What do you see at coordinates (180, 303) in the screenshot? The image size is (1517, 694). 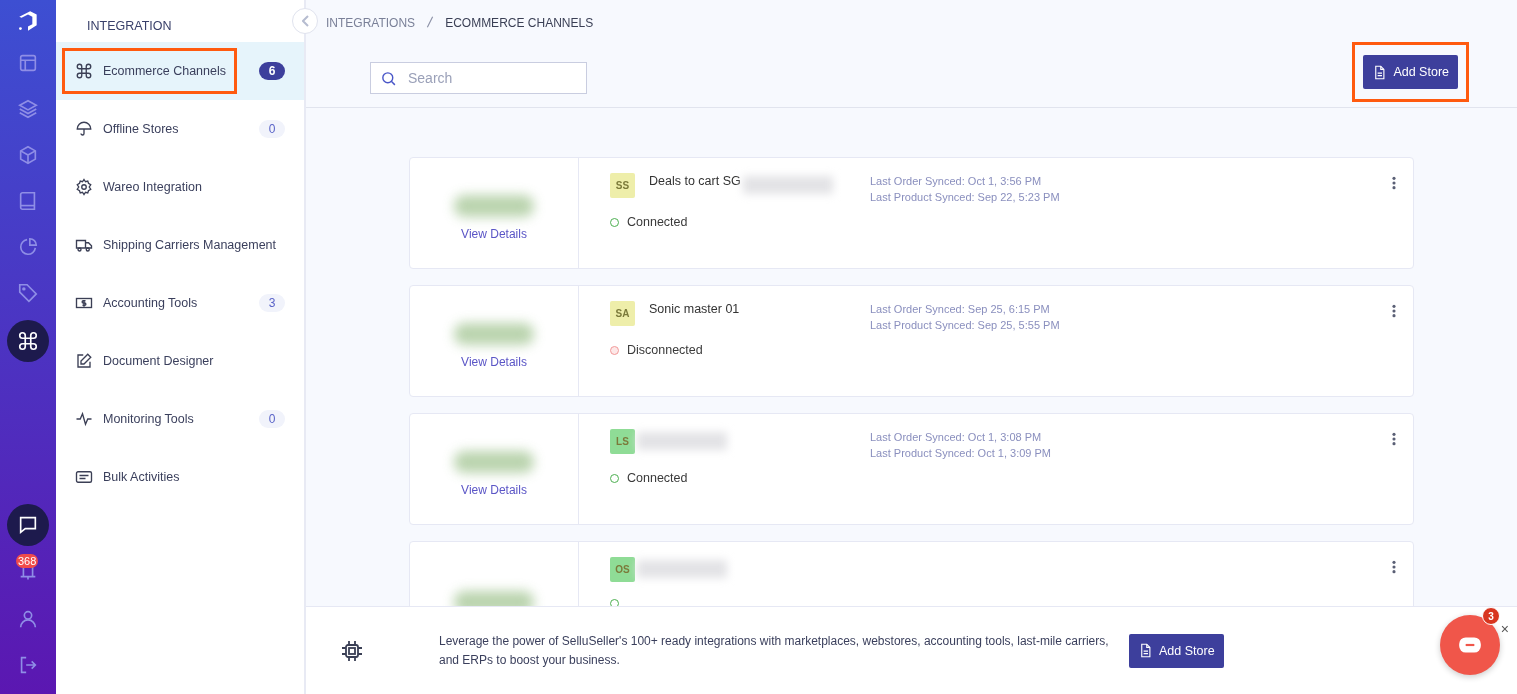 I see `sidebar-item: Accounting Tools 3` at bounding box center [180, 303].